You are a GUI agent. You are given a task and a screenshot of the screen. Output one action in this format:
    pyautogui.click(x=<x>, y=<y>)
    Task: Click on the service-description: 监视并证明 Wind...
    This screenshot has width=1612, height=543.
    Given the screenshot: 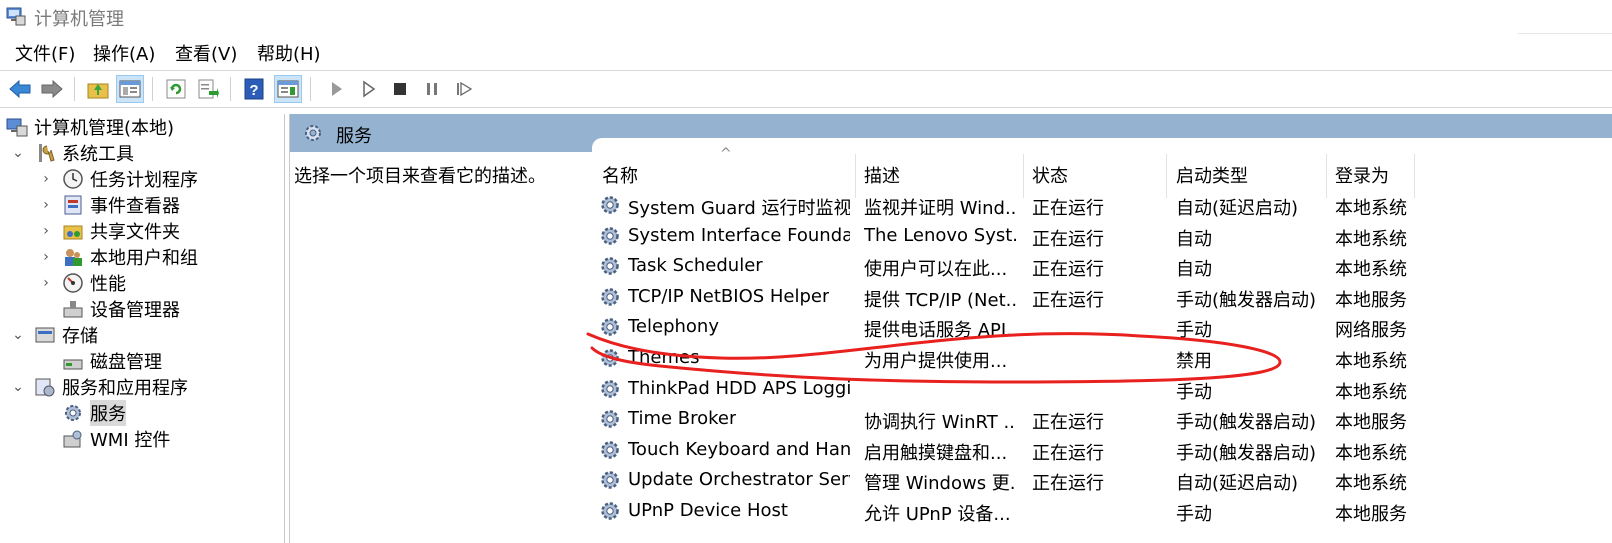 What is the action you would take?
    pyautogui.click(x=940, y=208)
    